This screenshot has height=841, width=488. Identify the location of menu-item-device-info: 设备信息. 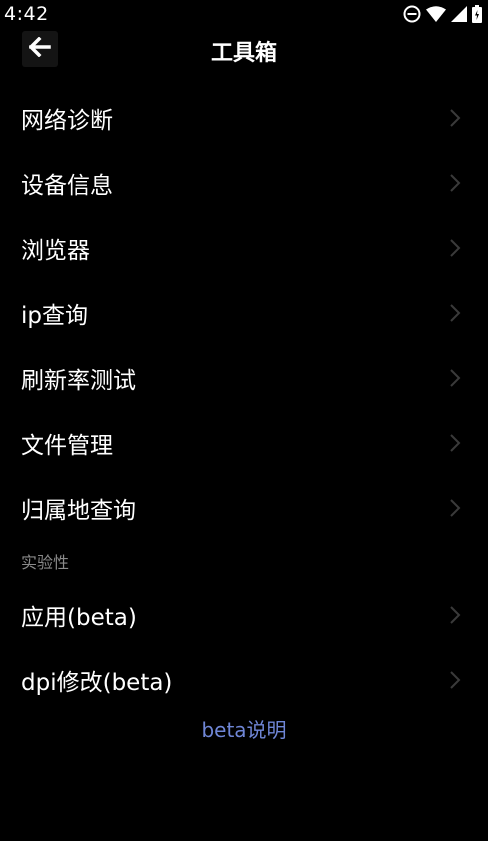
(244, 183).